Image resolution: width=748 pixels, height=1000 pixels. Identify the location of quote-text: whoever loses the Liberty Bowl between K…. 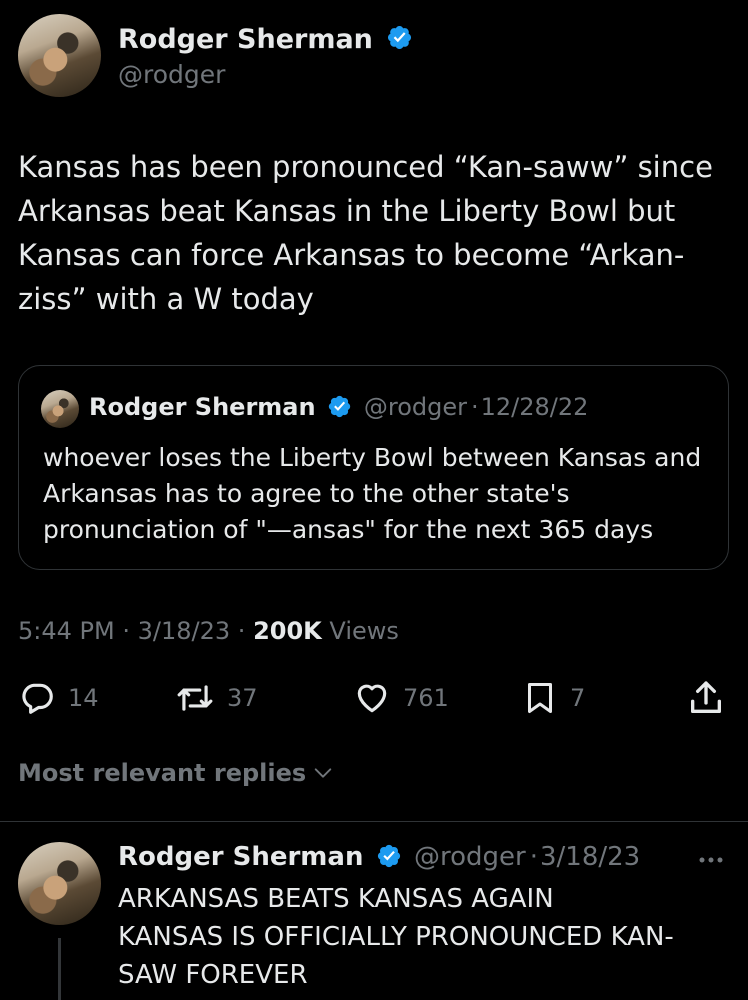
(376, 493).